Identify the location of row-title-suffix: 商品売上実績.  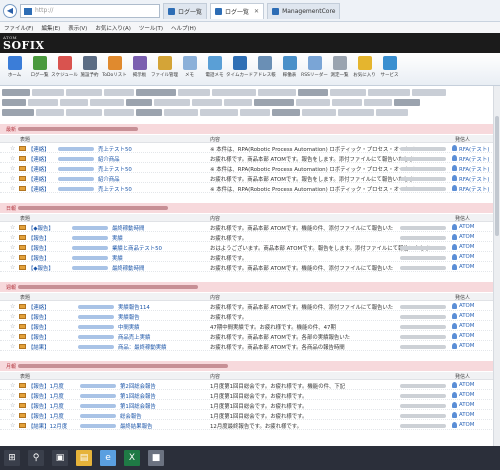
(134, 337).